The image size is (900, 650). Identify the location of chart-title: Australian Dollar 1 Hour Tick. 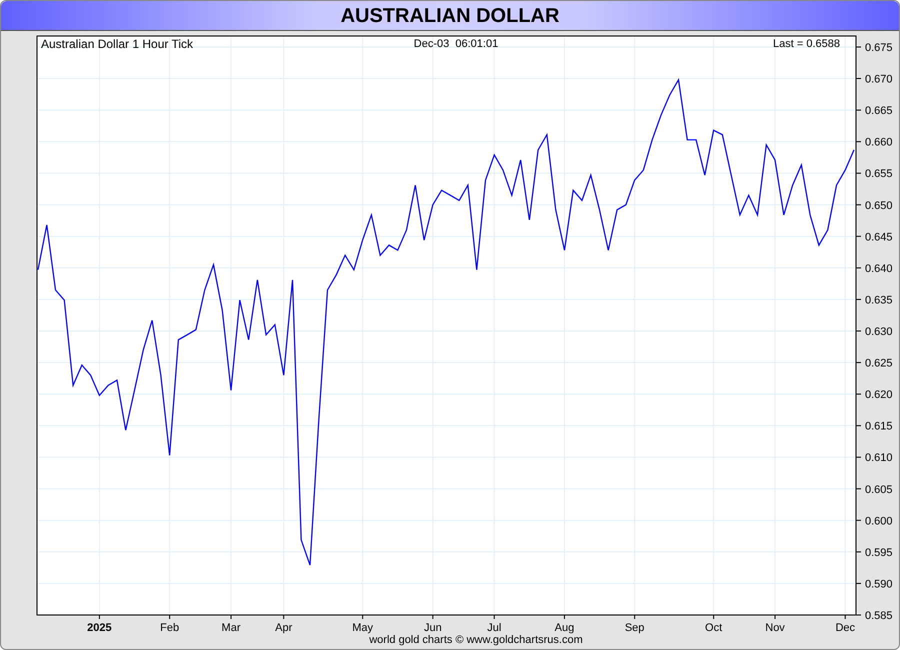
(117, 44).